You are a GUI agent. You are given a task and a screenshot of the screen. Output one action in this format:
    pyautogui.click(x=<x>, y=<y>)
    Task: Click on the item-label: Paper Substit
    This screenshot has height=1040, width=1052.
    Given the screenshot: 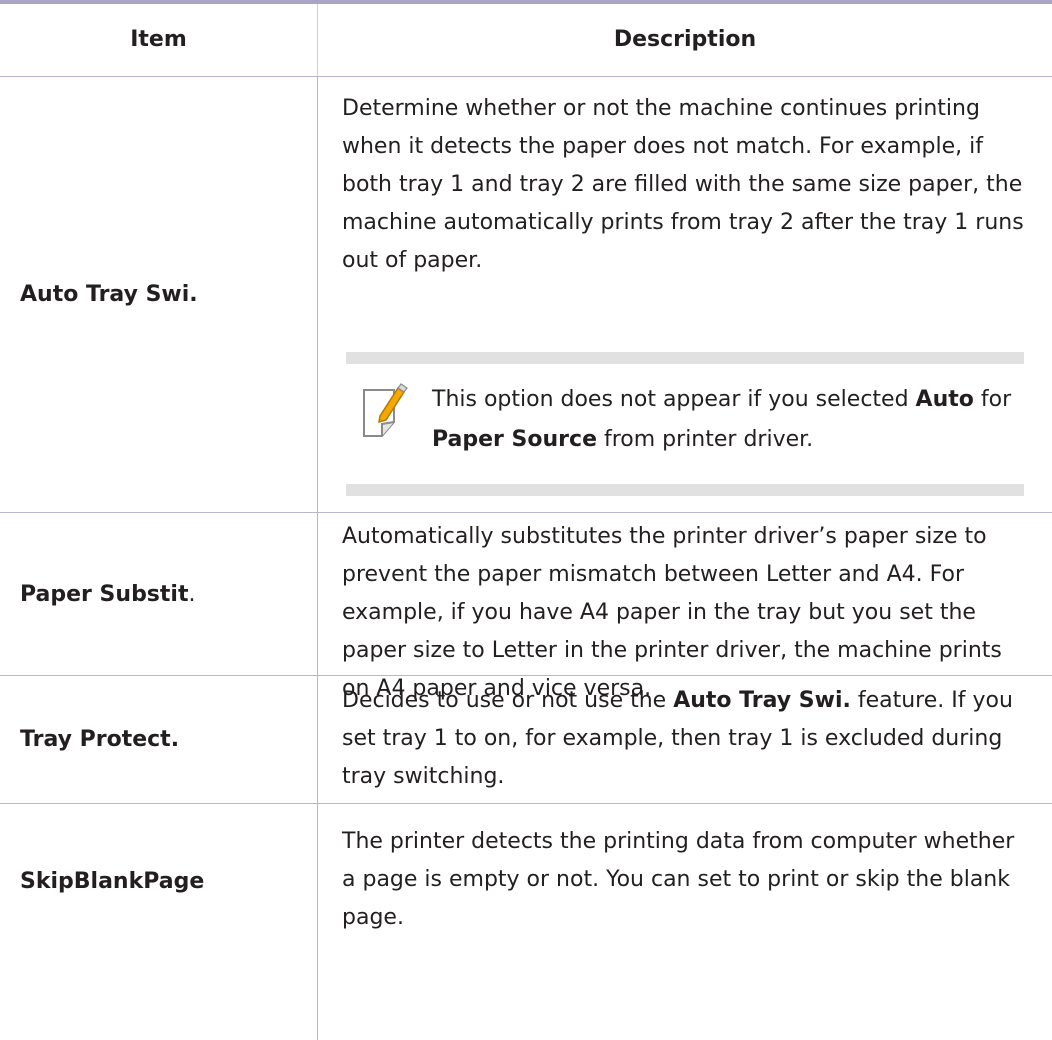 What is the action you would take?
    pyautogui.click(x=104, y=594)
    